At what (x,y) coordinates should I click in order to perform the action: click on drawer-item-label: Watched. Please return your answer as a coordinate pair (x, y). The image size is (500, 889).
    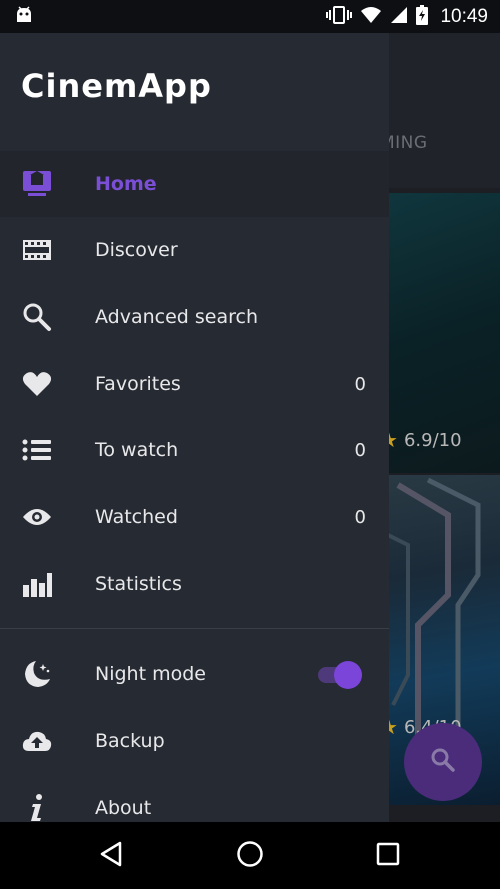
    Looking at the image, I should click on (136, 517).